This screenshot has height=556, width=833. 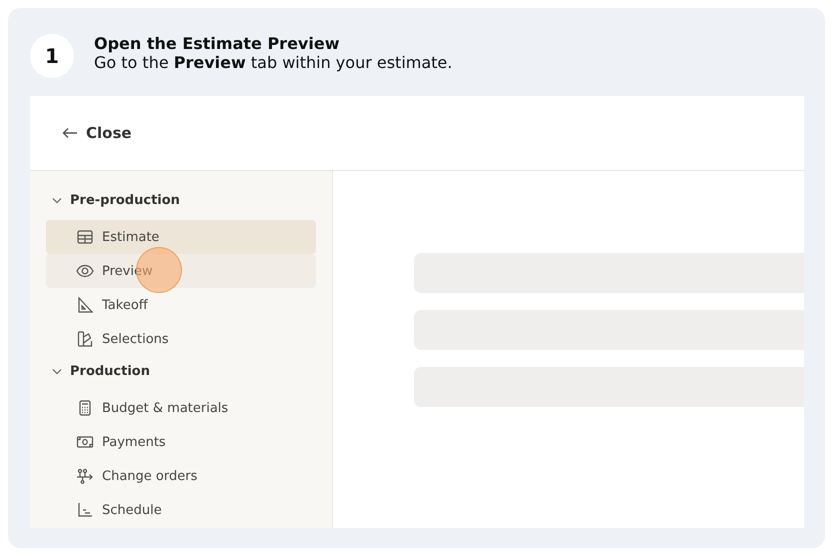 What do you see at coordinates (85, 271) in the screenshot?
I see `eye-icon` at bounding box center [85, 271].